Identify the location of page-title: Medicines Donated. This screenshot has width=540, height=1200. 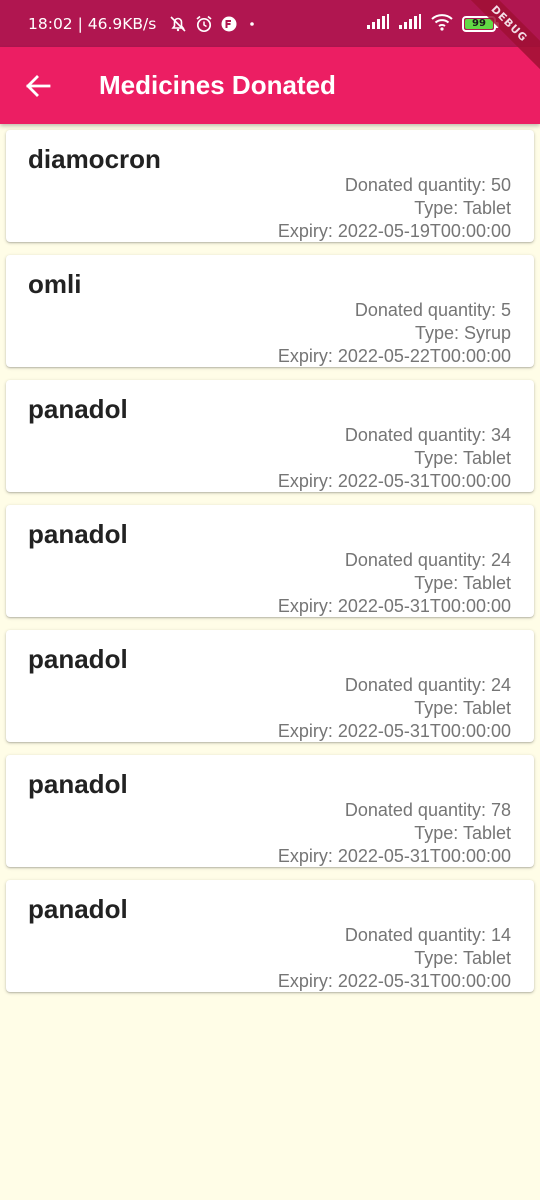
(217, 85).